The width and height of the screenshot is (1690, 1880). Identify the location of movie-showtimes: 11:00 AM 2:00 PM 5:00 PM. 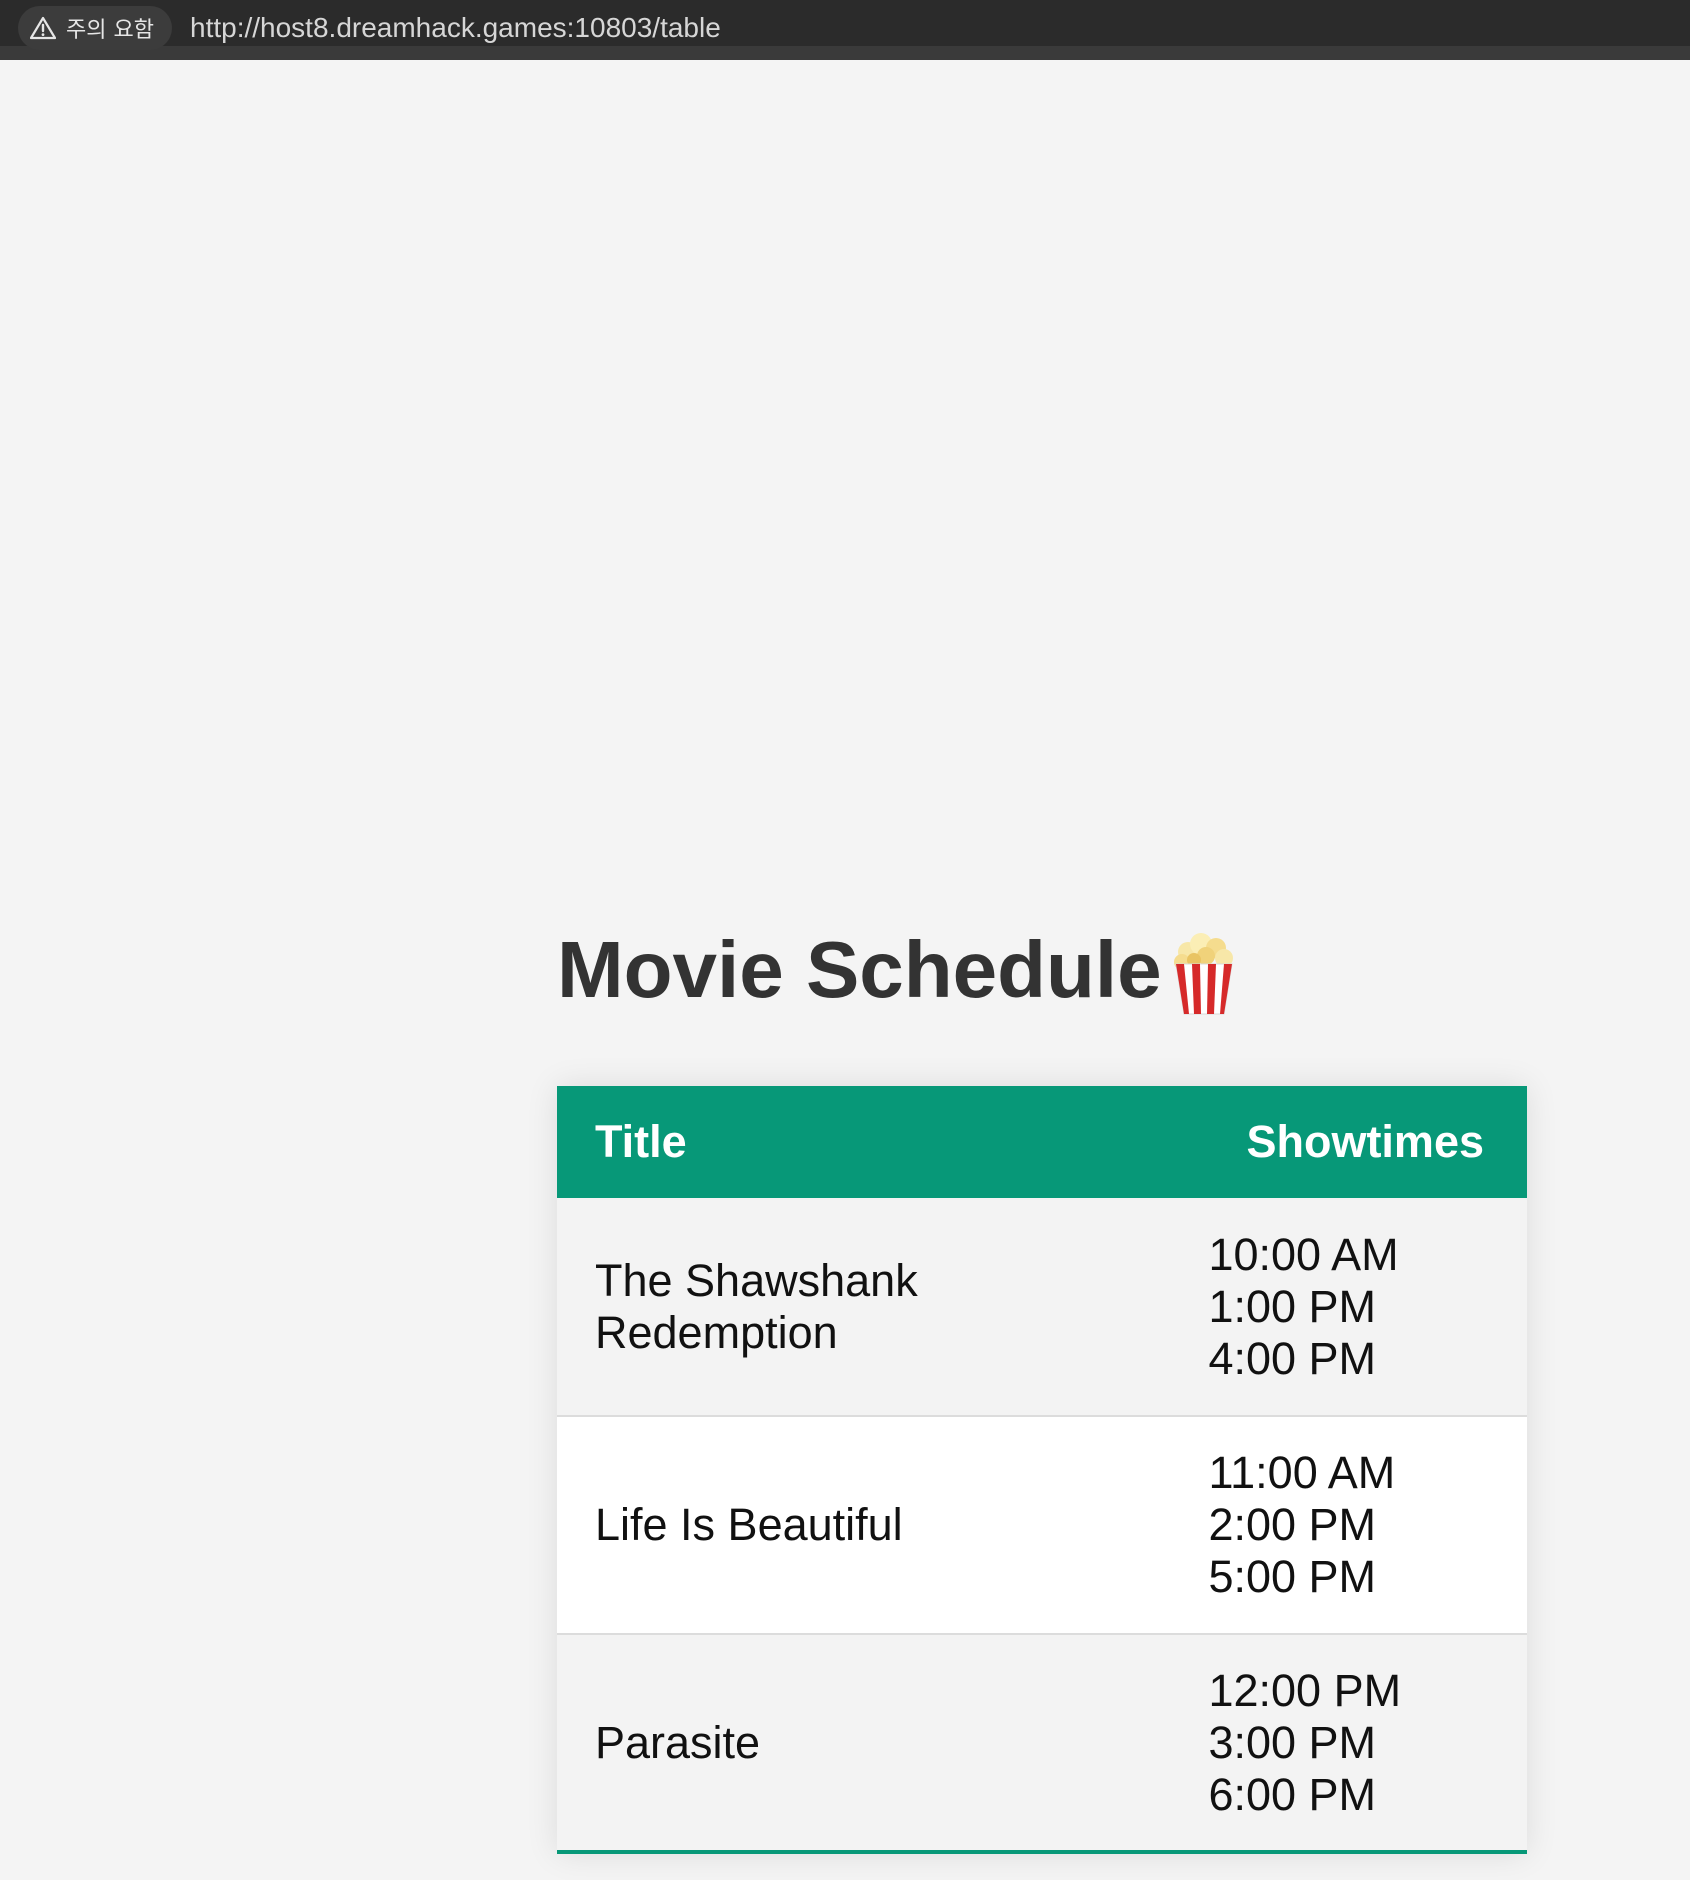
(1367, 1525).